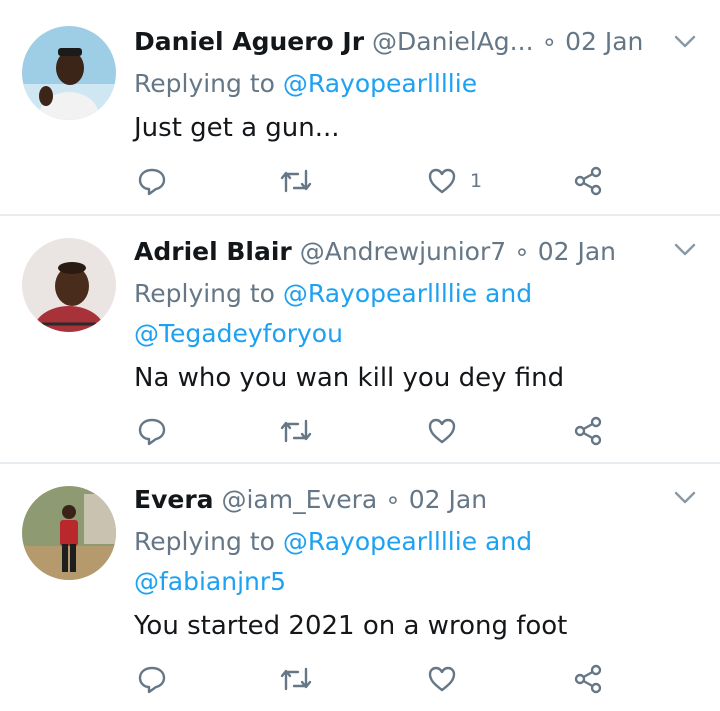  What do you see at coordinates (349, 378) in the screenshot?
I see `tweet-text: Na who you wan kill you dey find` at bounding box center [349, 378].